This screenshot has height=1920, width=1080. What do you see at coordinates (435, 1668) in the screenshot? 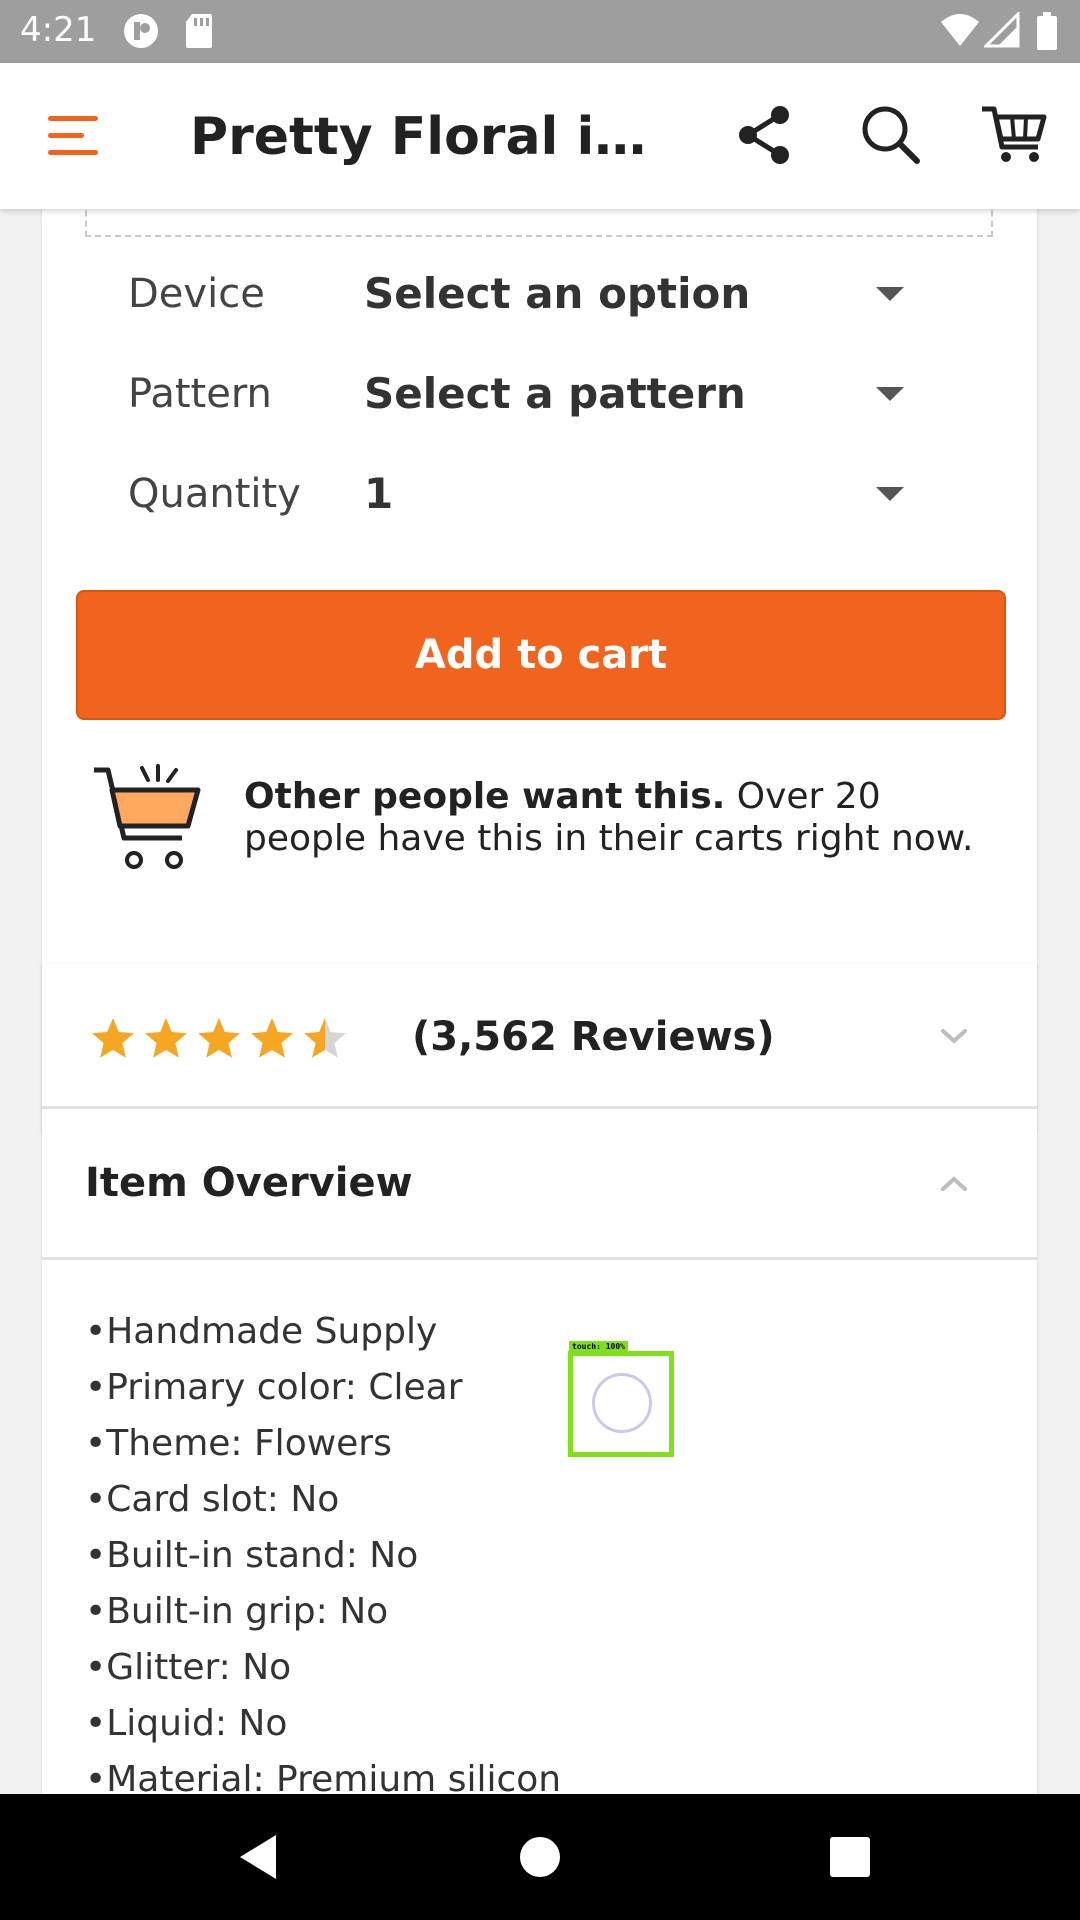
I see `list-item: Glitter: No` at bounding box center [435, 1668].